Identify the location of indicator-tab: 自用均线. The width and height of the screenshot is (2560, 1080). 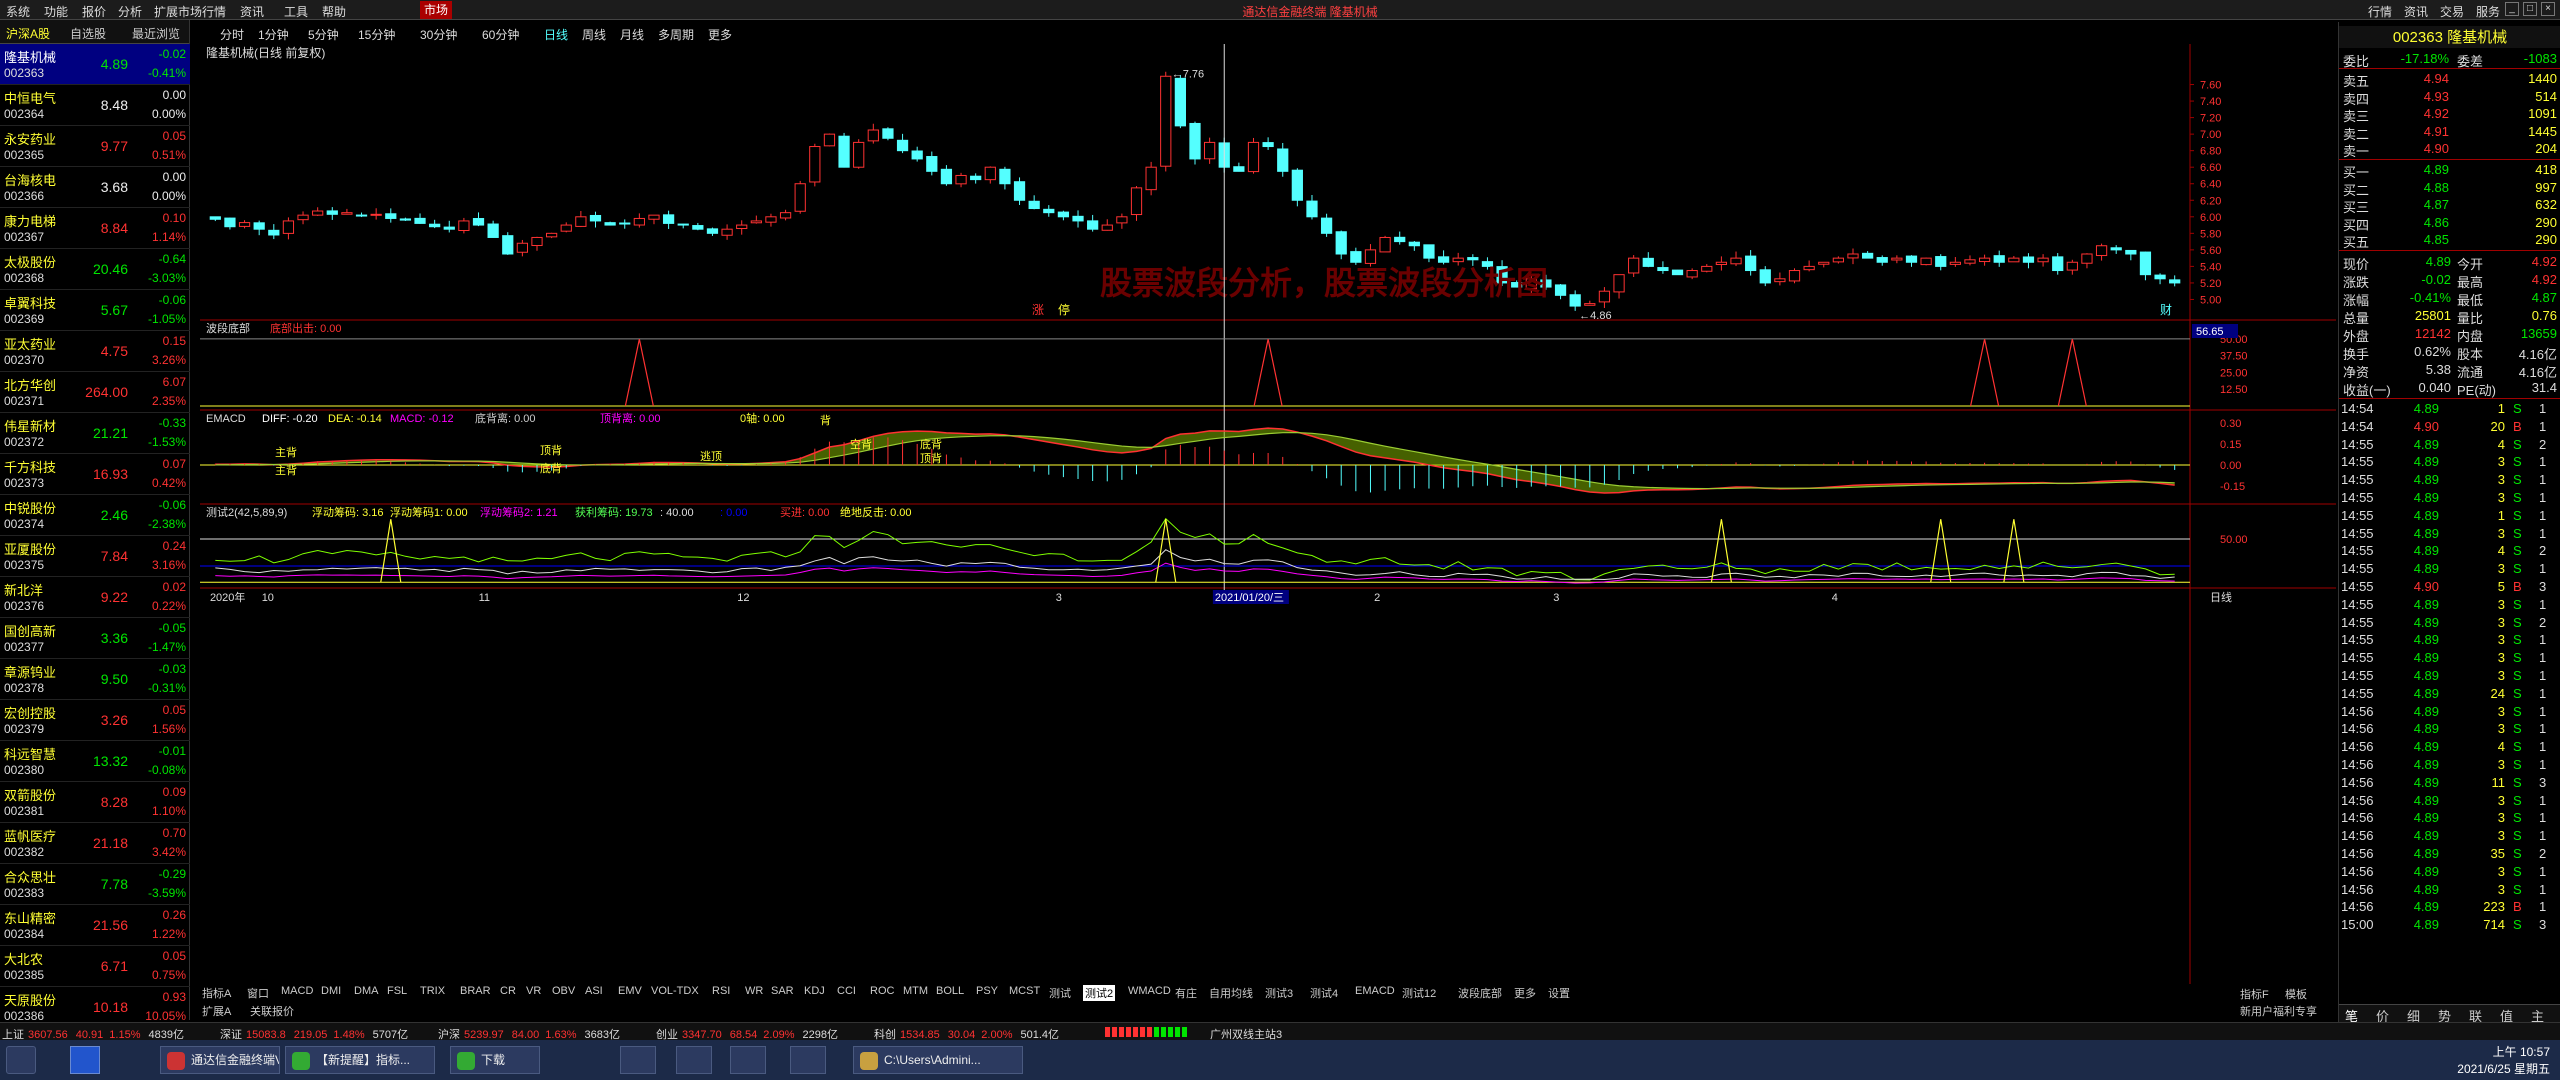
(1231, 993).